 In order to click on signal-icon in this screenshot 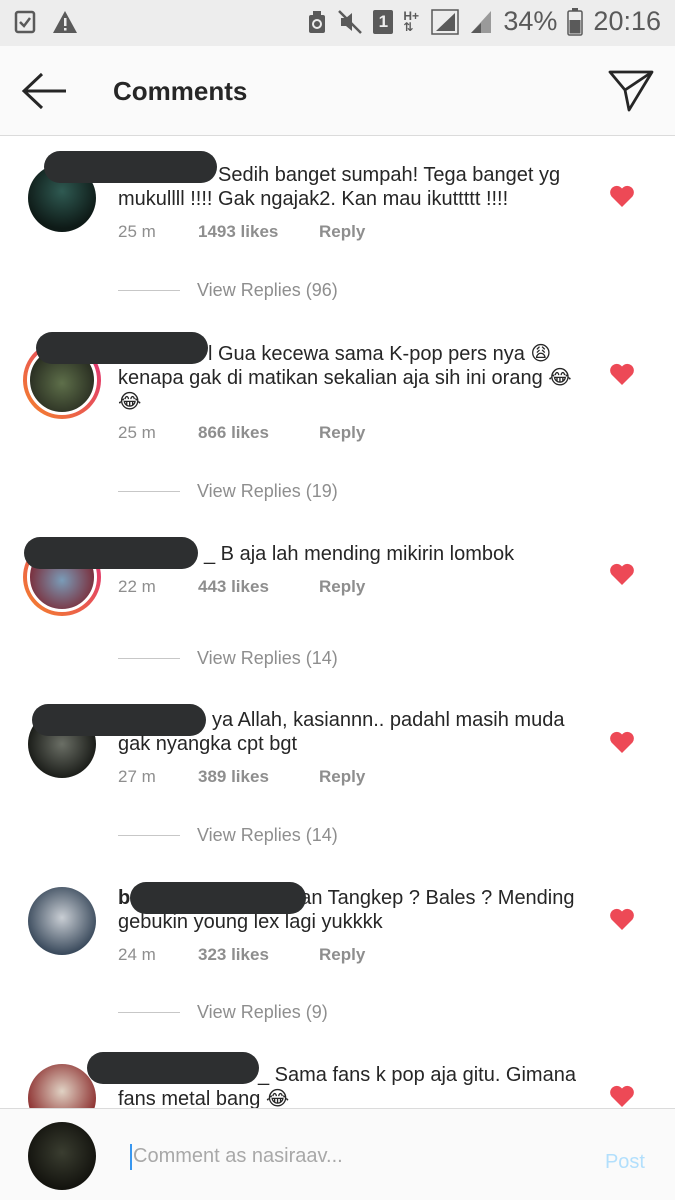, I will do `click(445, 21)`.